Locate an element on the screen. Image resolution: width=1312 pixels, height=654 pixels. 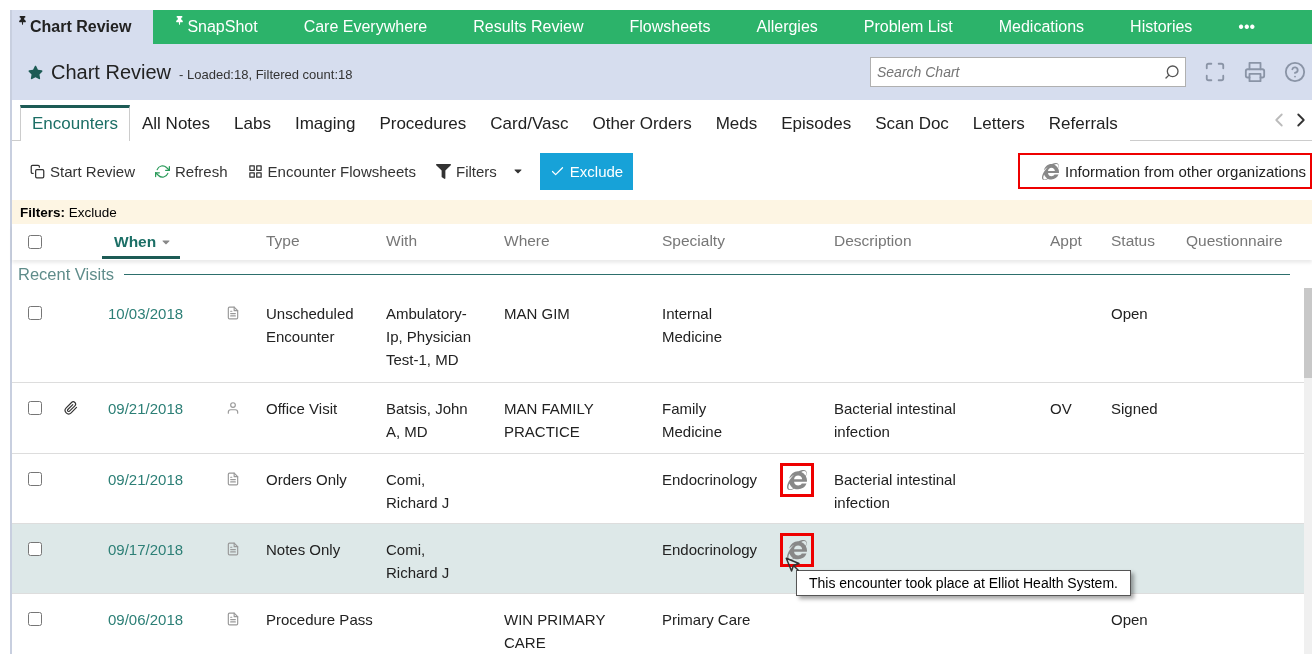
grid-icon is located at coordinates (255, 171).